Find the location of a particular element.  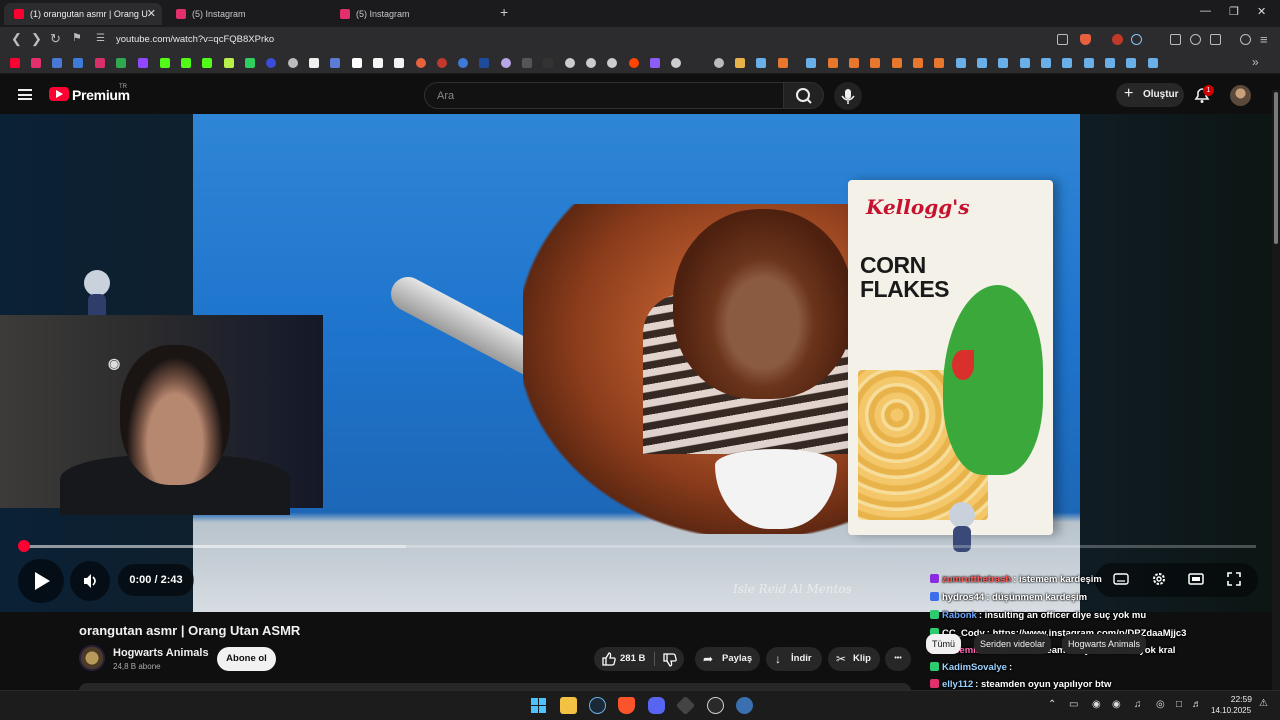

forward-icon: ❯ is located at coordinates (36, 39).